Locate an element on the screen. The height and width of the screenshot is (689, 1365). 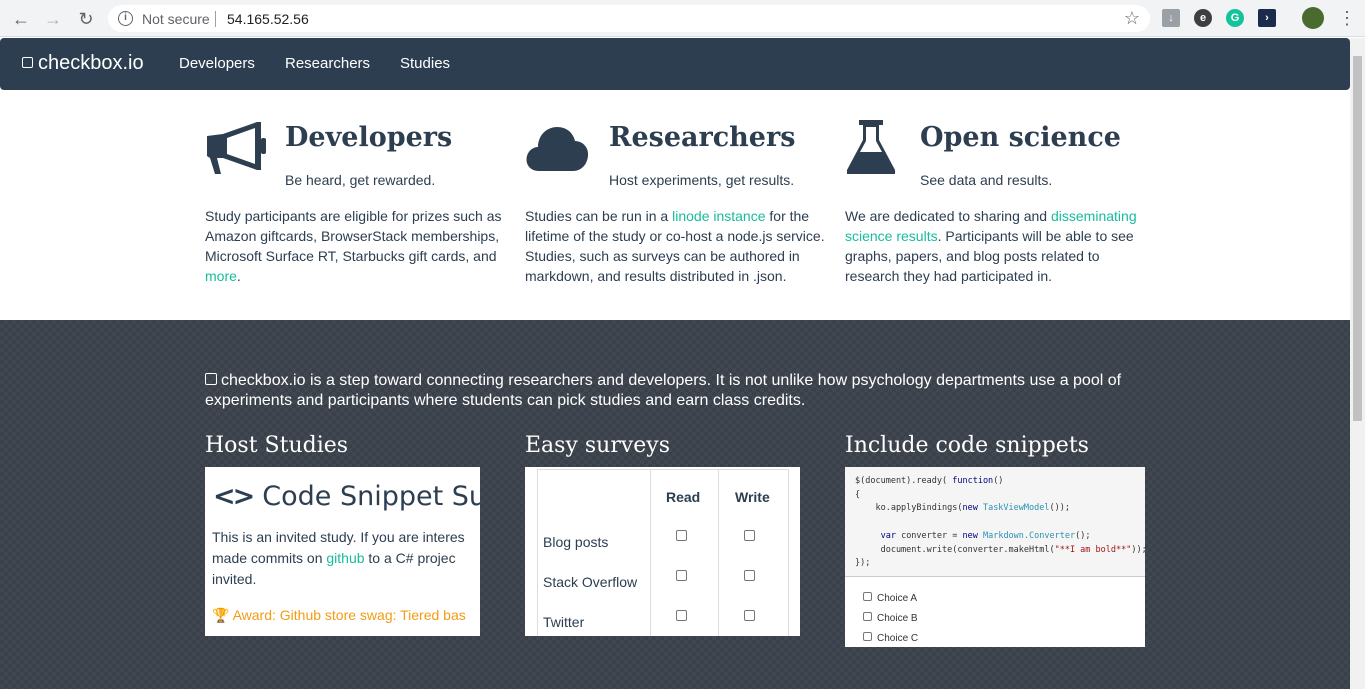
back-icon: ← is located at coordinates (21, 19).